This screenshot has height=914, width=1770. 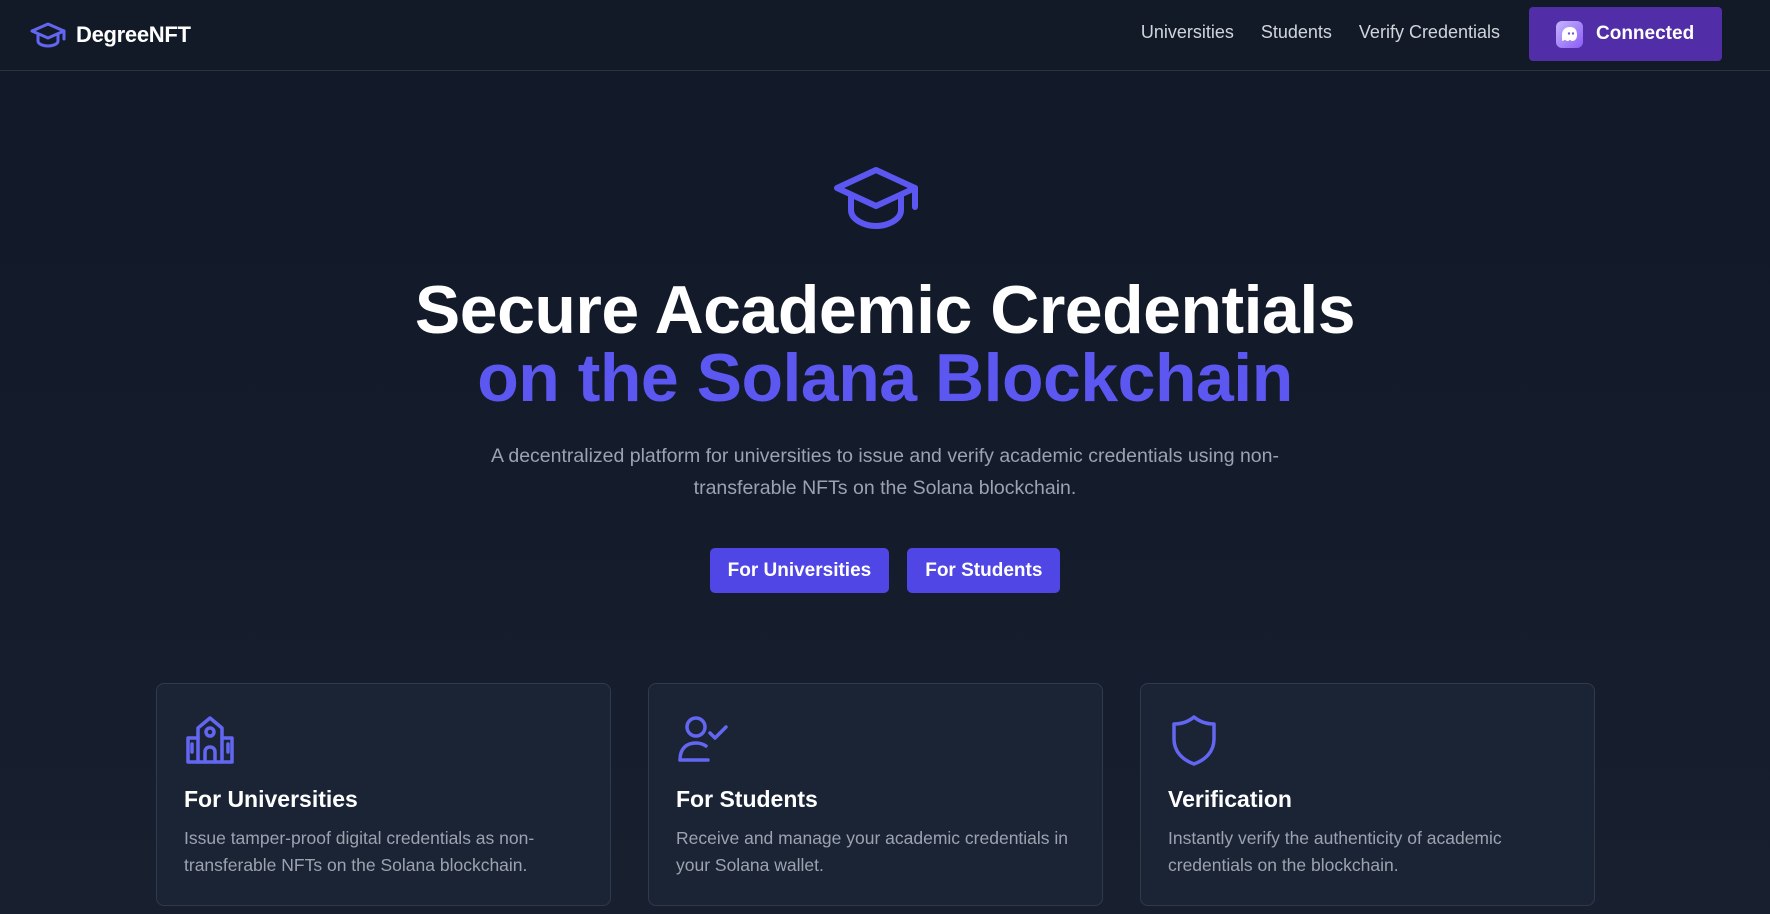 I want to click on nav-verify-credentials-link: Verify Credentials, so click(x=1429, y=32).